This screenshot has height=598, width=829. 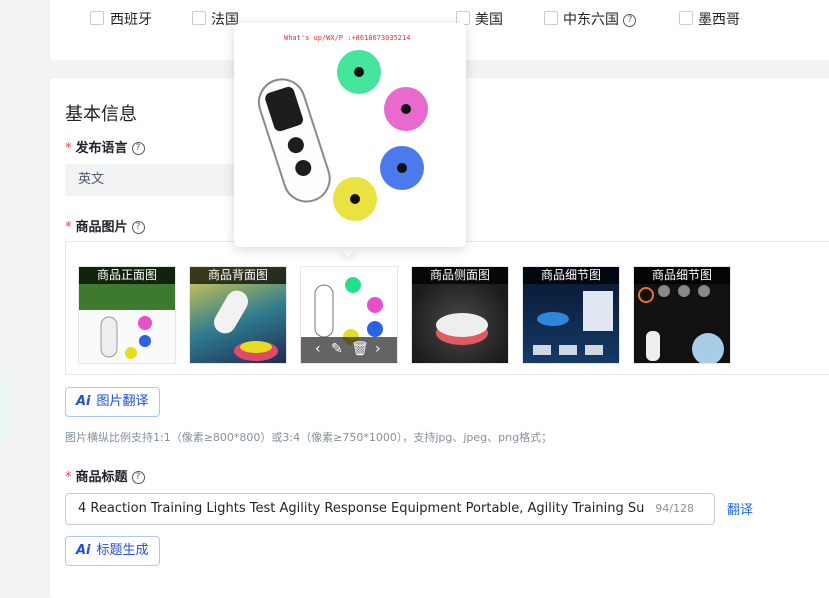 I want to click on images-field-label: * 商品图片?, so click(x=105, y=225).